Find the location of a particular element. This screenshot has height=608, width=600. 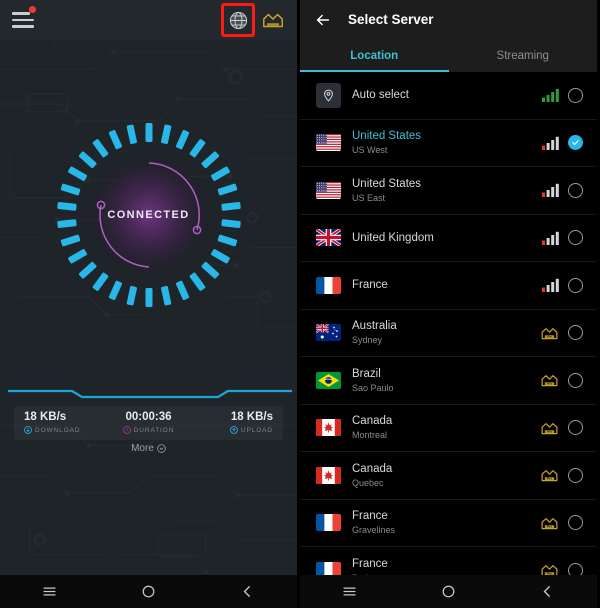

server-region: Sydney is located at coordinates (367, 340).